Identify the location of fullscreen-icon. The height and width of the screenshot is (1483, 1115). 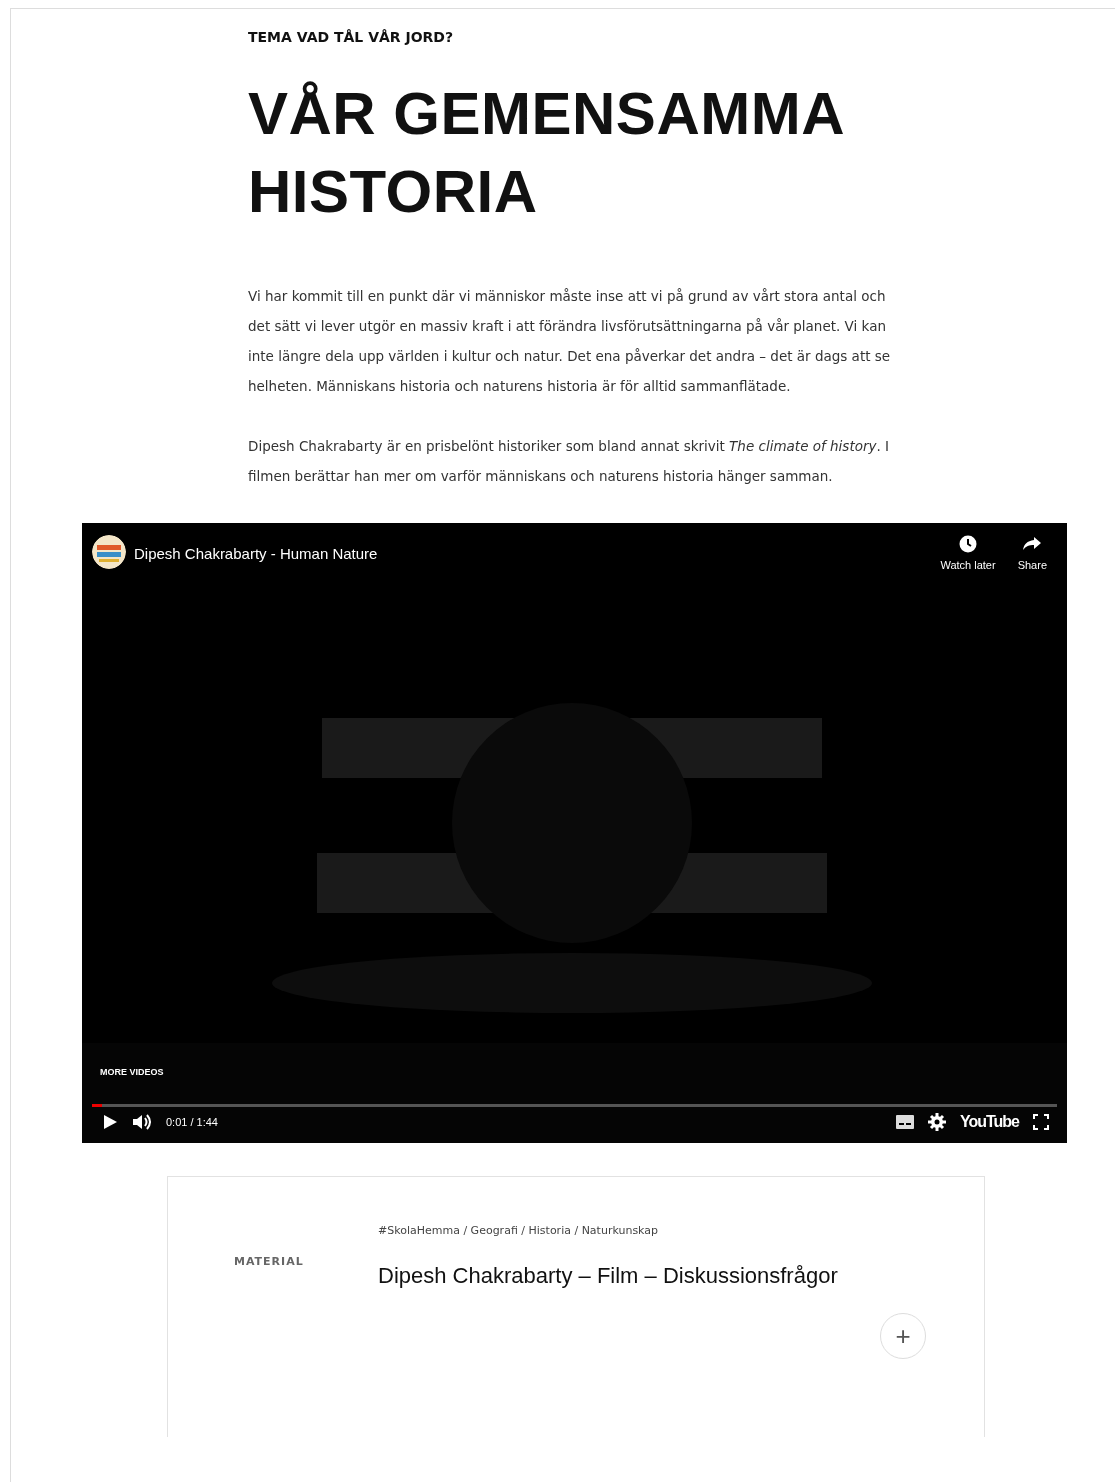
(1041, 1122).